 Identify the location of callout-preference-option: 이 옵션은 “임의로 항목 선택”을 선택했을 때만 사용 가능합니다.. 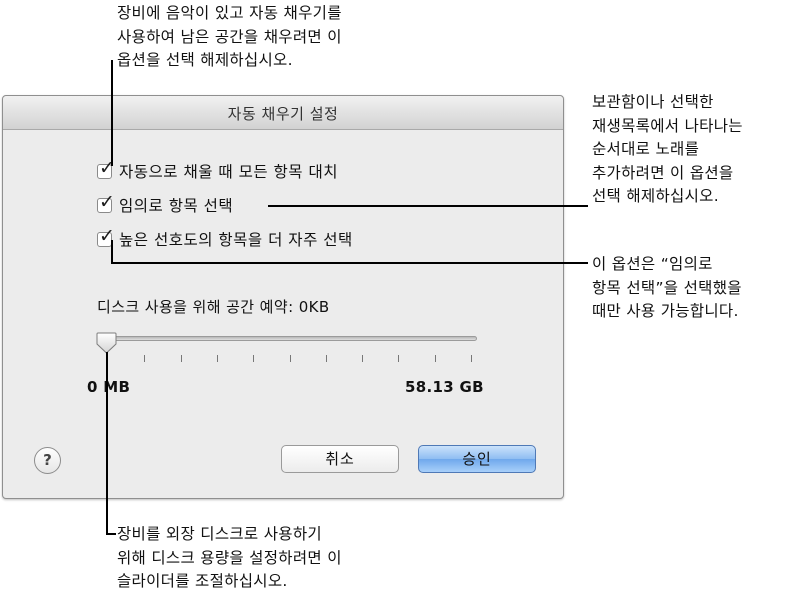
(667, 287).